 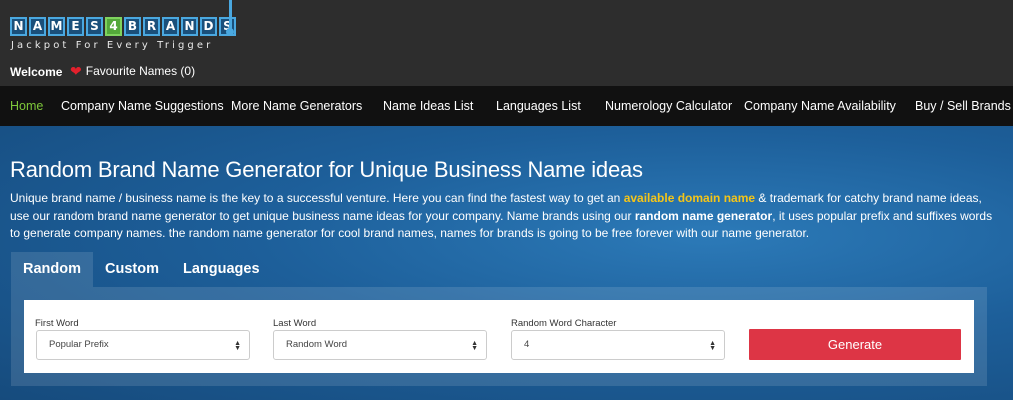 I want to click on first-word-select: Popular Prefix ▲ ▼, so click(x=143, y=345).